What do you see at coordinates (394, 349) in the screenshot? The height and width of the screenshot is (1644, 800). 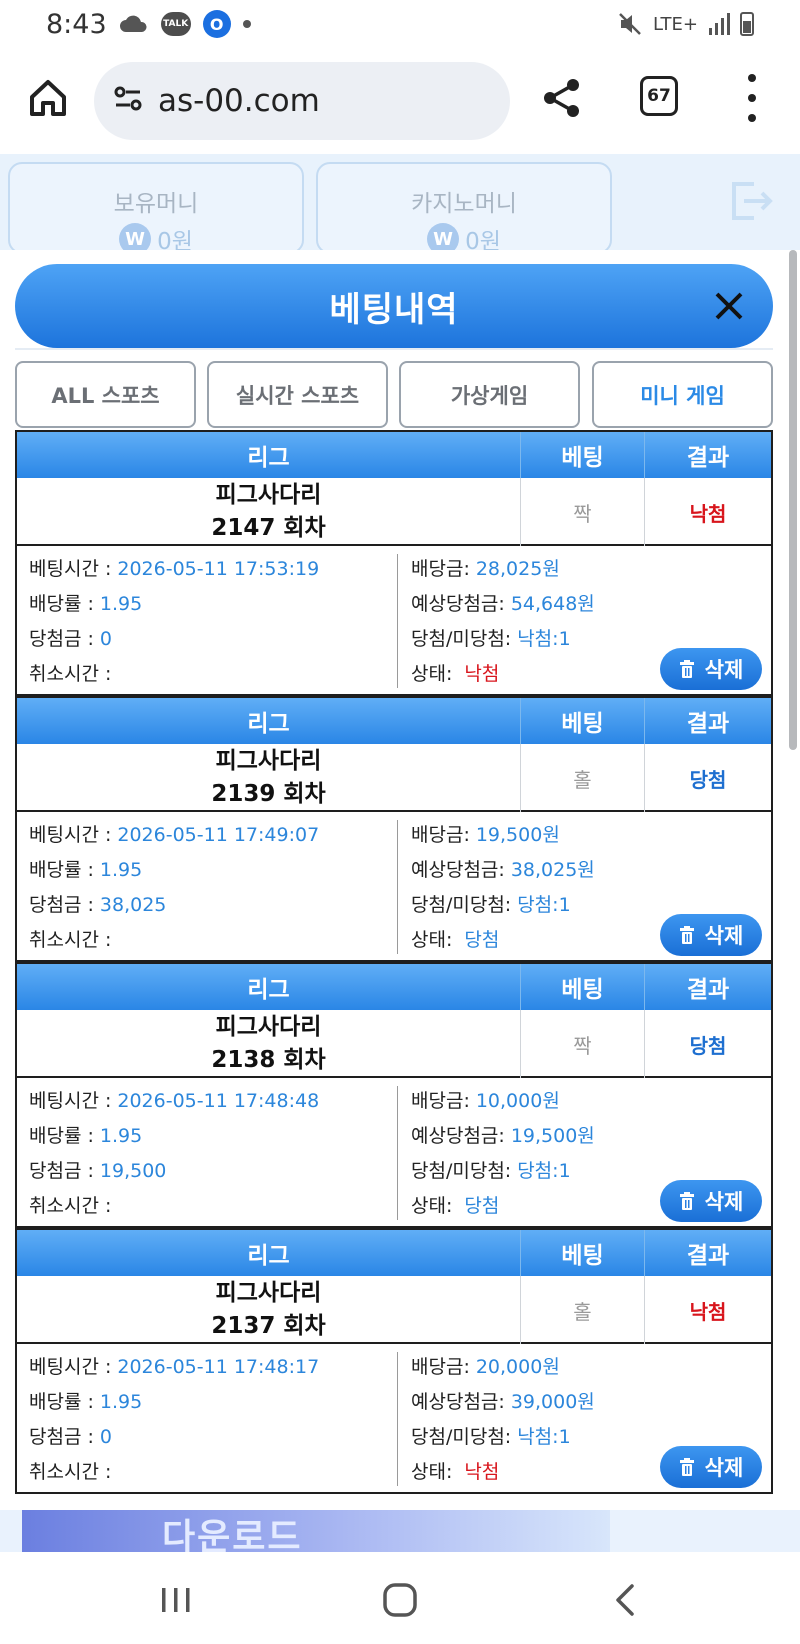 I see `header-divider` at bounding box center [394, 349].